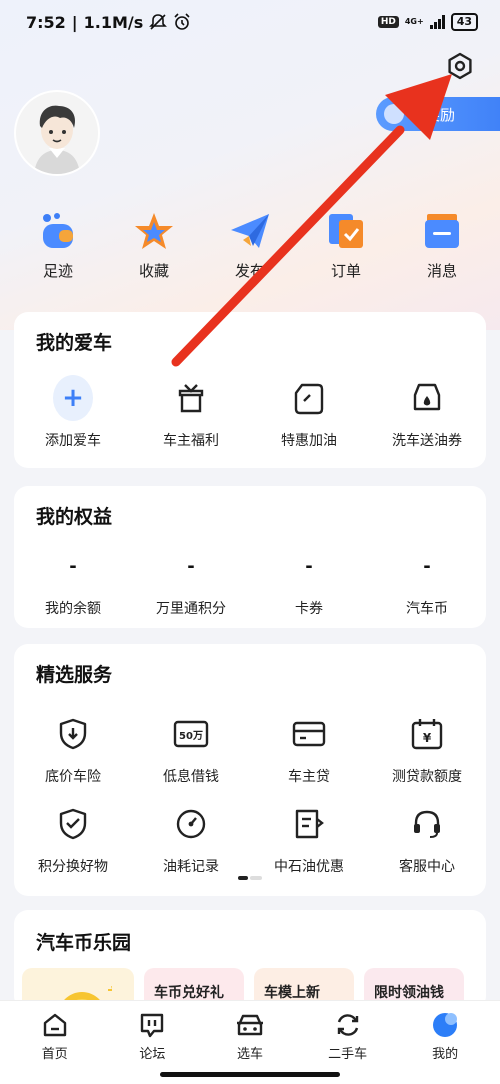 Image resolution: width=500 pixels, height=1084 pixels. What do you see at coordinates (249, 1054) in the screenshot?
I see `tab-label: 选车` at bounding box center [249, 1054].